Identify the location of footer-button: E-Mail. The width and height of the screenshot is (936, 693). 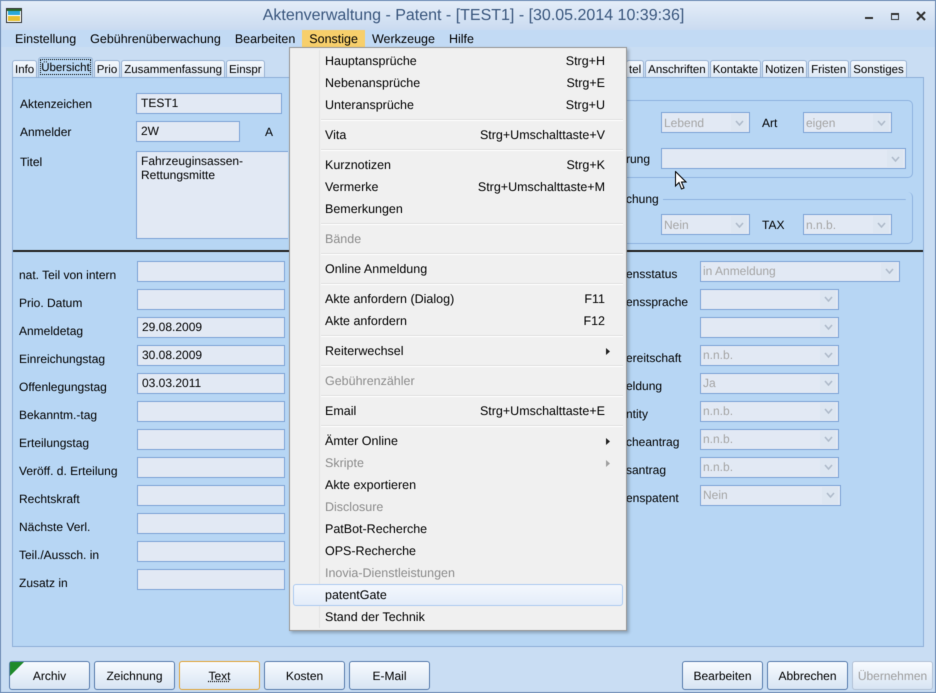
(389, 675).